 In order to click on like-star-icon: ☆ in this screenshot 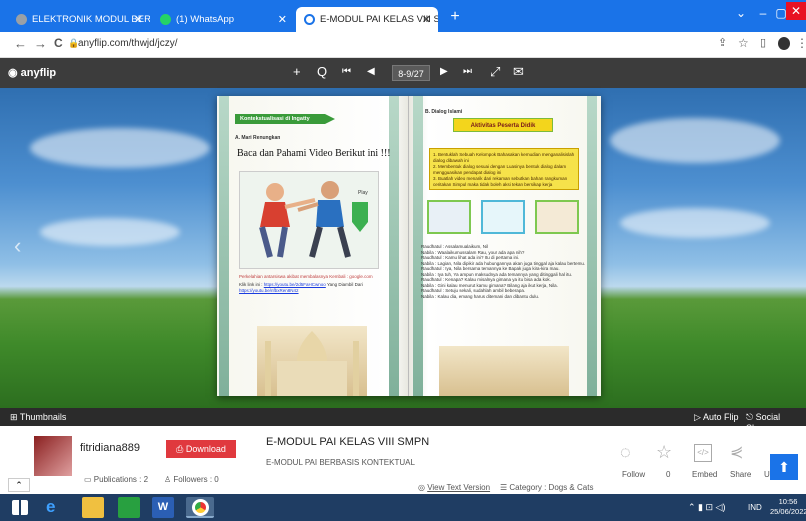, I will do `click(664, 452)`.